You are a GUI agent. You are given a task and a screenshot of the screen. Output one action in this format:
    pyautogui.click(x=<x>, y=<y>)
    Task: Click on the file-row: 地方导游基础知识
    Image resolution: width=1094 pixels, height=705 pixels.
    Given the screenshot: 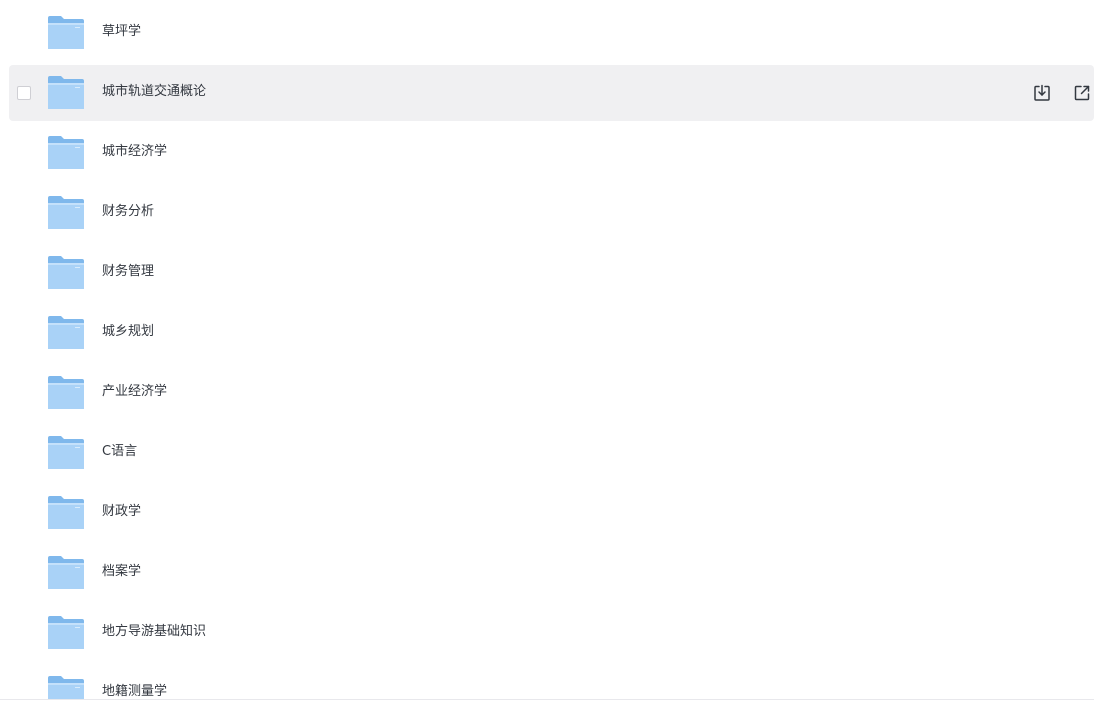 What is the action you would take?
    pyautogui.click(x=551, y=633)
    